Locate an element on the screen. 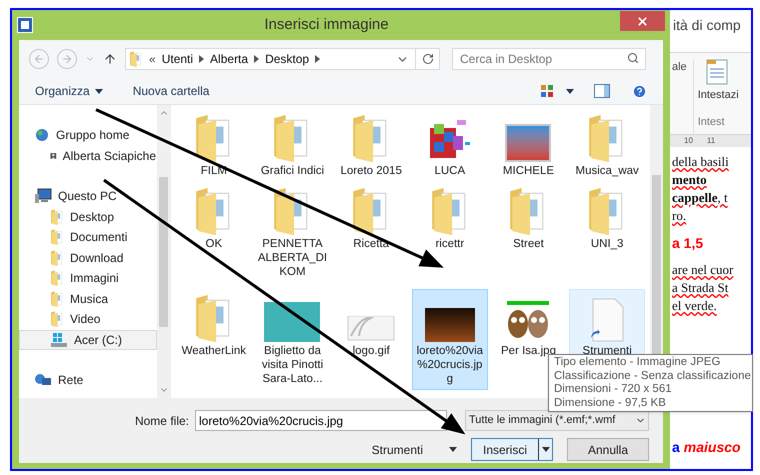 Image resolution: width=760 pixels, height=475 pixels. document-text: a Strada St is located at coordinates (701, 288).